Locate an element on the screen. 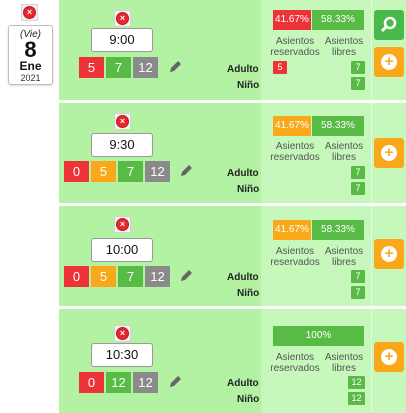  search-icon is located at coordinates (388, 24).